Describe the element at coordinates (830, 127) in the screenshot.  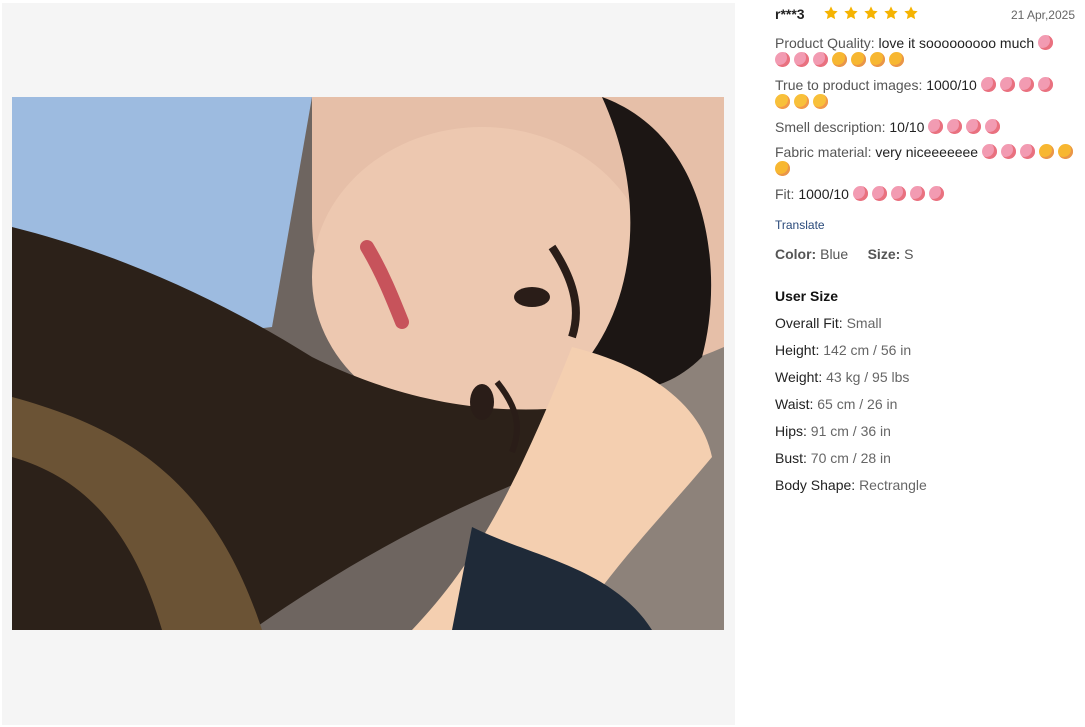
I see `review-line-key: Smell description:` at that location.